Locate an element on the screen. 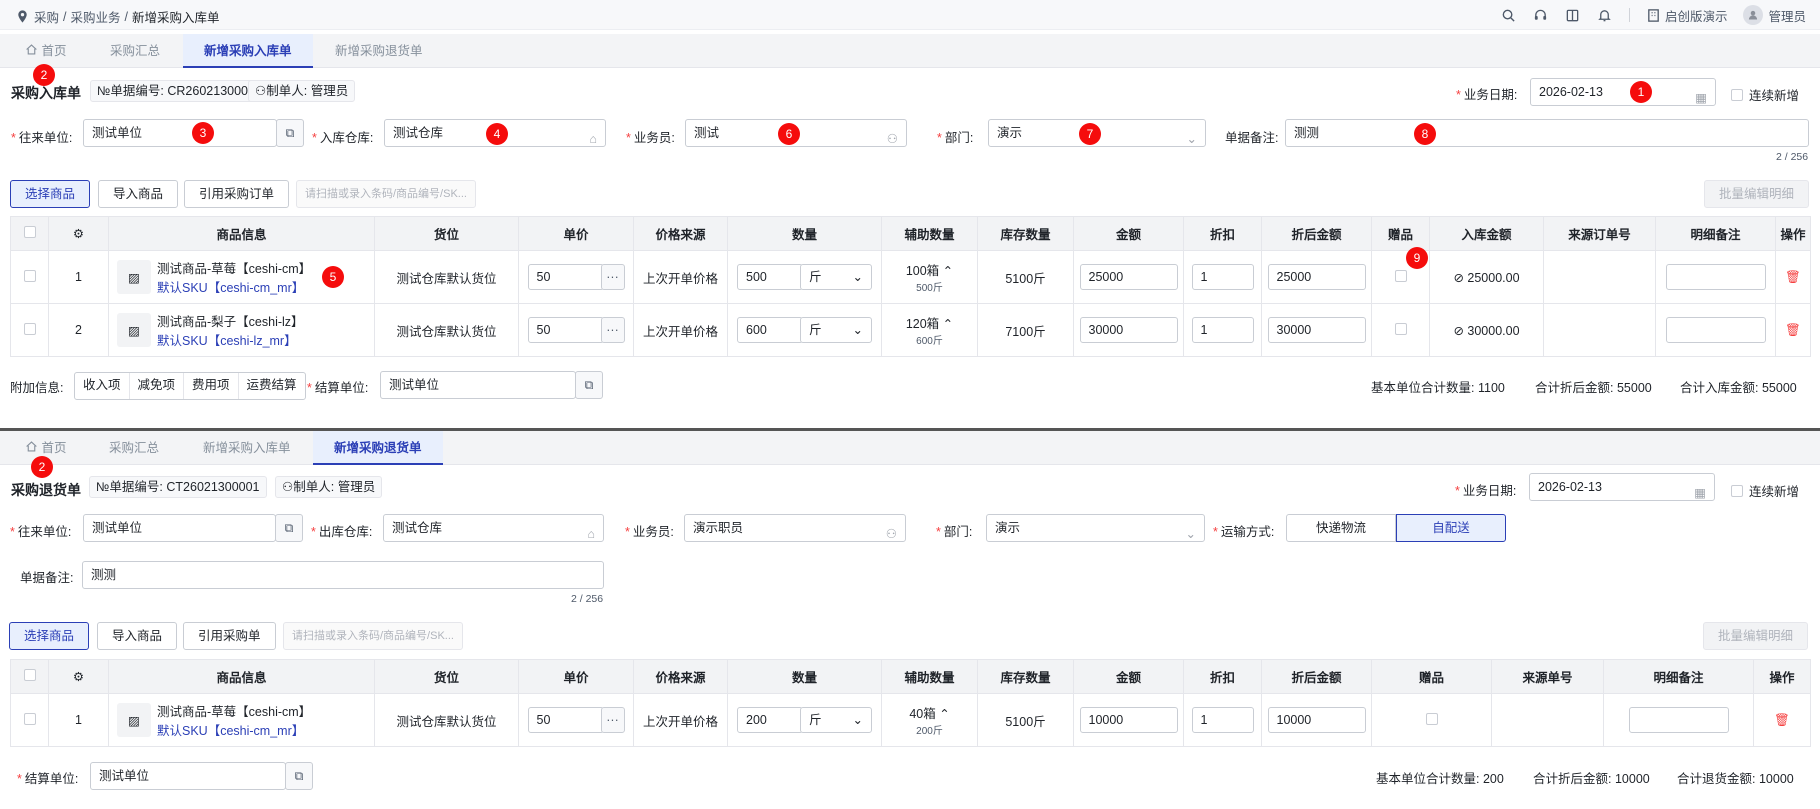 This screenshot has width=1820, height=809. deduction-item-button: 减免项 is located at coordinates (157, 386).